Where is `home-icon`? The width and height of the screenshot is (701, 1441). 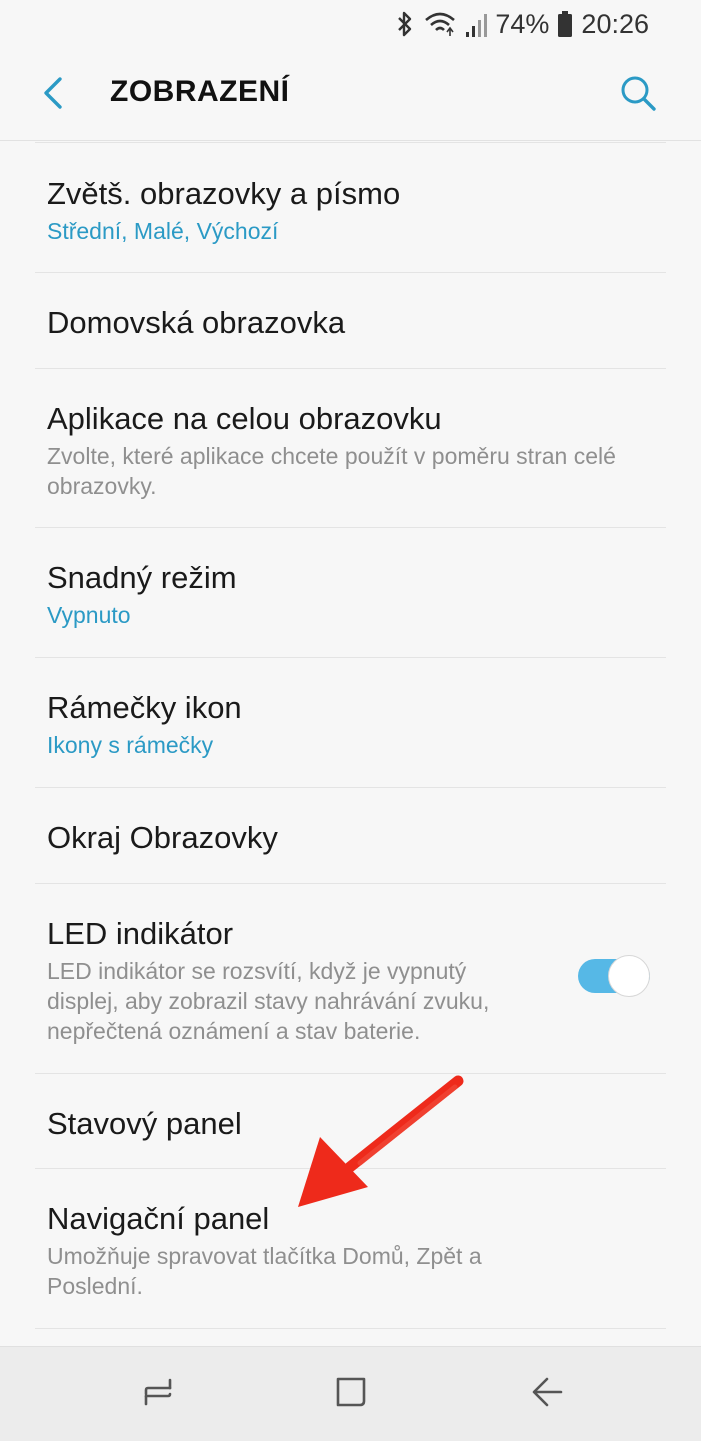 home-icon is located at coordinates (351, 1394).